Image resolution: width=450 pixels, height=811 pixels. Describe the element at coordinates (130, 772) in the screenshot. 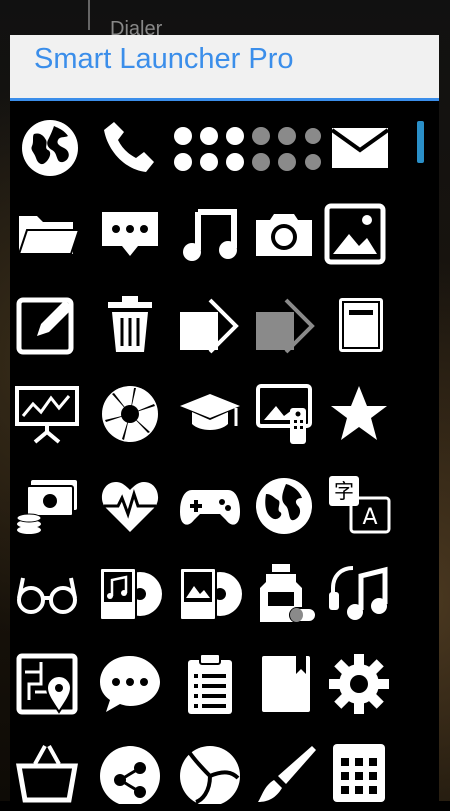

I see `share-nodes-icon` at that location.